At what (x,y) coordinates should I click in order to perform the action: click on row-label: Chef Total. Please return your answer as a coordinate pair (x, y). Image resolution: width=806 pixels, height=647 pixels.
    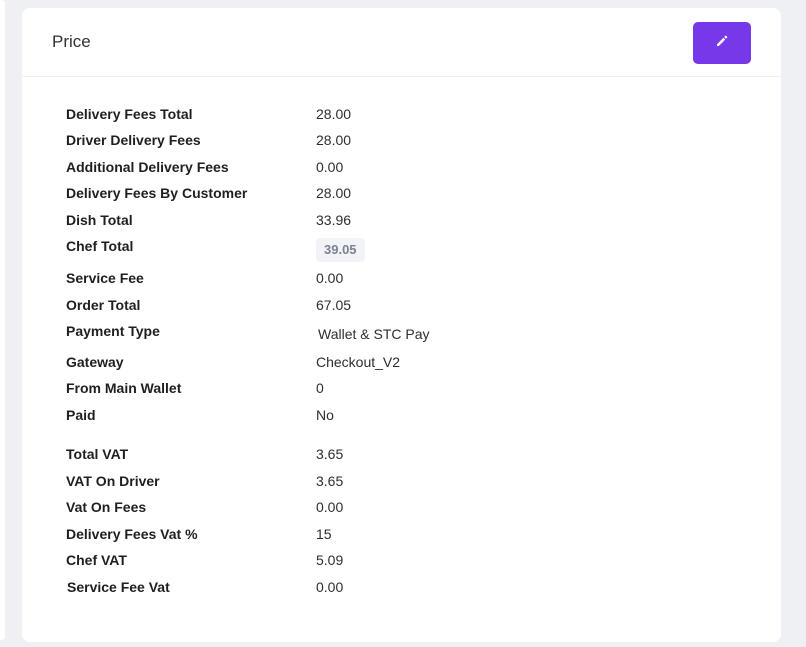
    Looking at the image, I should click on (100, 246).